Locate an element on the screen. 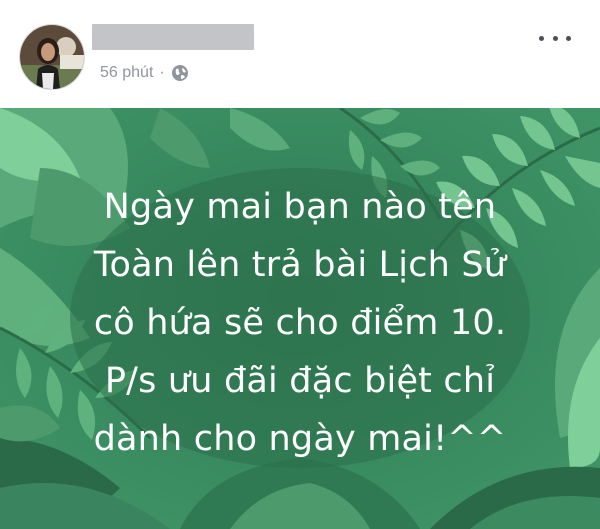 The width and height of the screenshot is (600, 529). caption-line: cô hứa sẽ cho điểm 10. is located at coordinates (300, 323).